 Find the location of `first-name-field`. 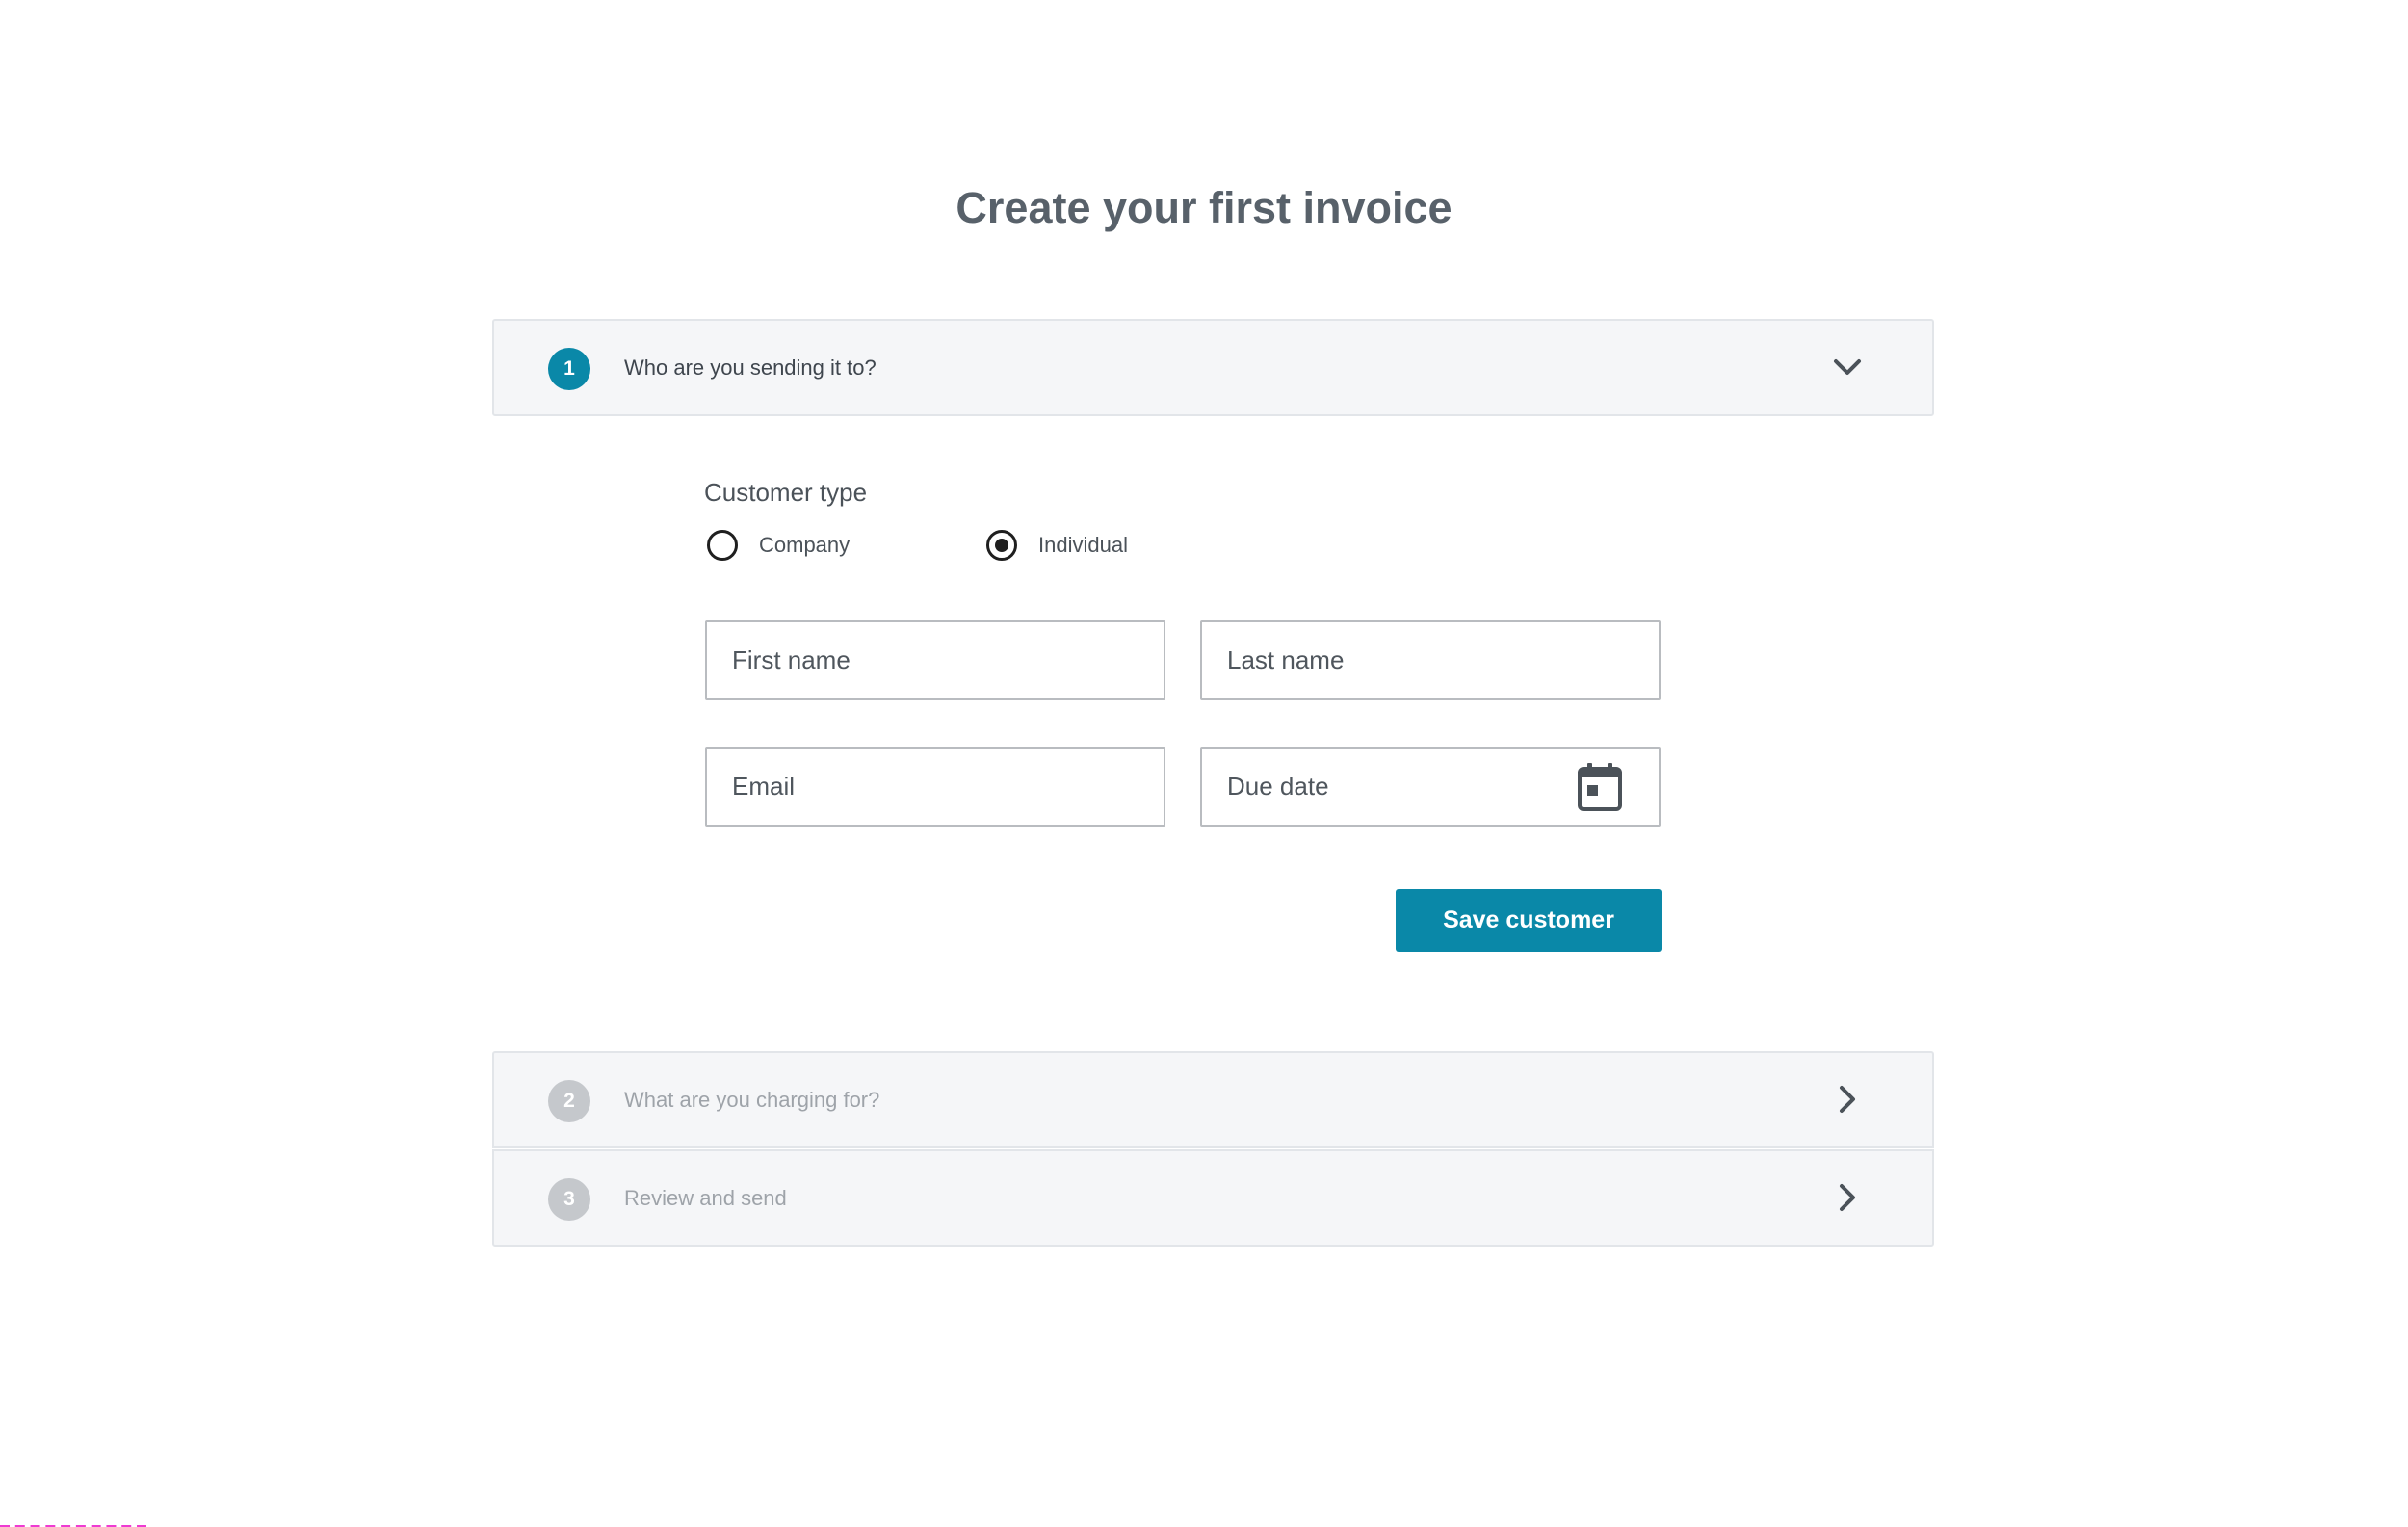

first-name-field is located at coordinates (935, 660).